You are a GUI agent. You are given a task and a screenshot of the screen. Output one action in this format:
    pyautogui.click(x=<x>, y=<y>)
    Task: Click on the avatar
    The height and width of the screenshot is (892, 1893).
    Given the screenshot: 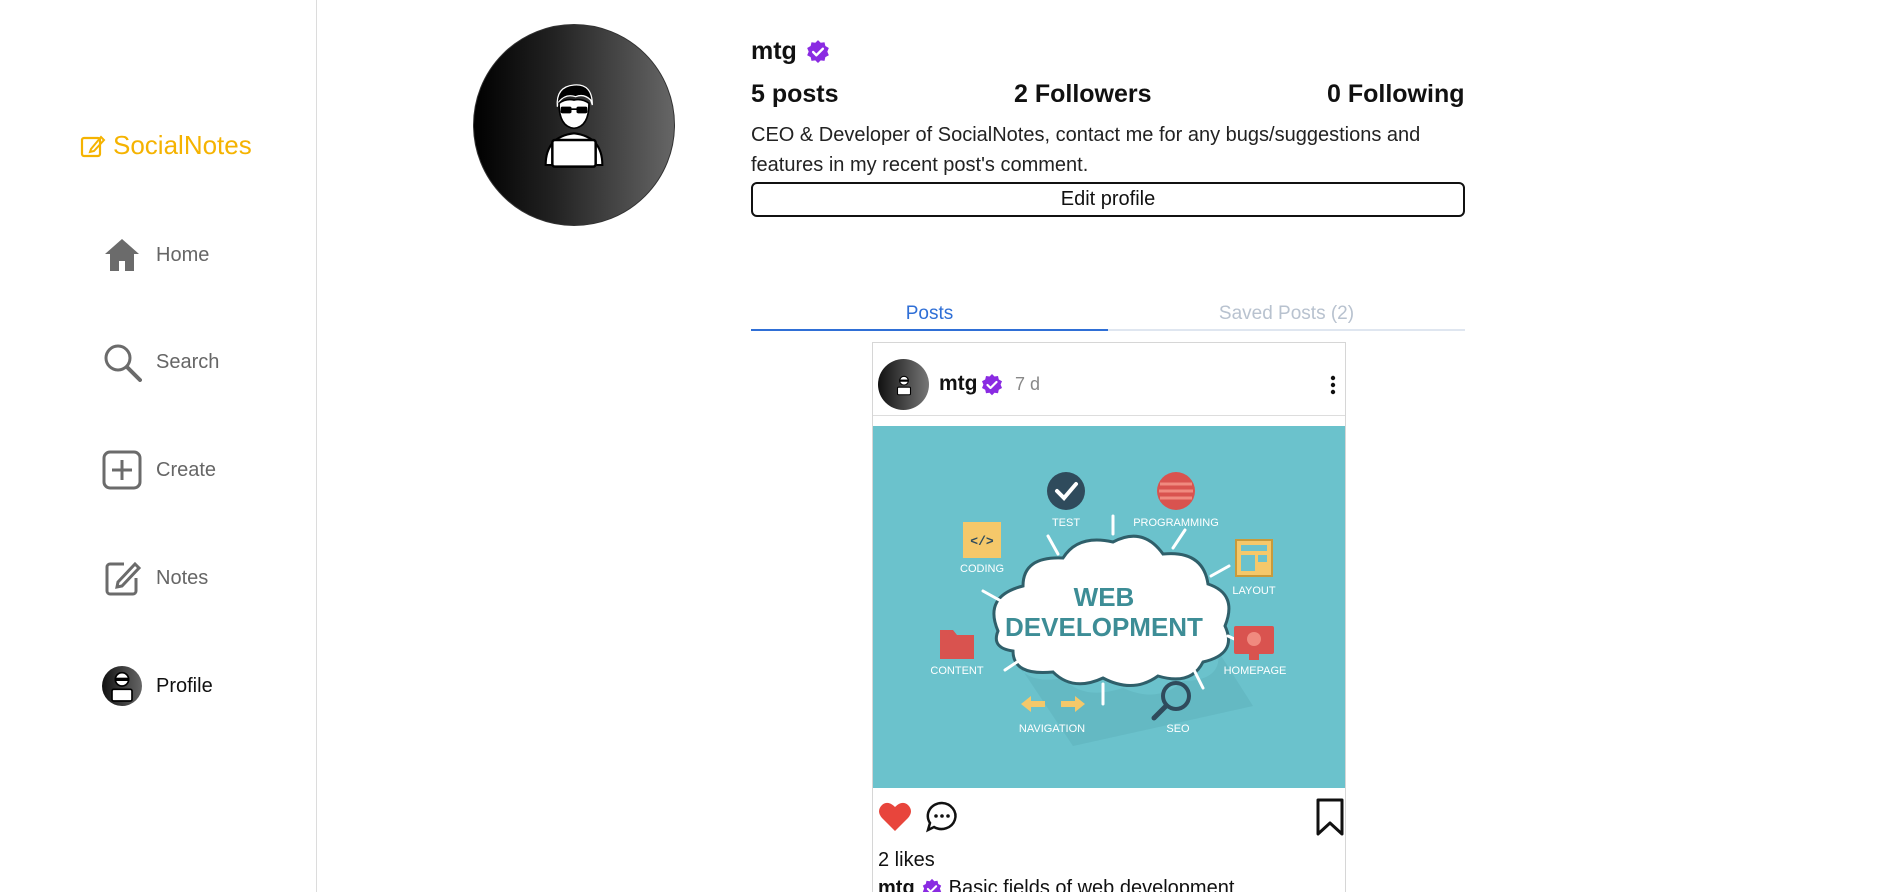 What is the action you would take?
    pyautogui.click(x=122, y=686)
    